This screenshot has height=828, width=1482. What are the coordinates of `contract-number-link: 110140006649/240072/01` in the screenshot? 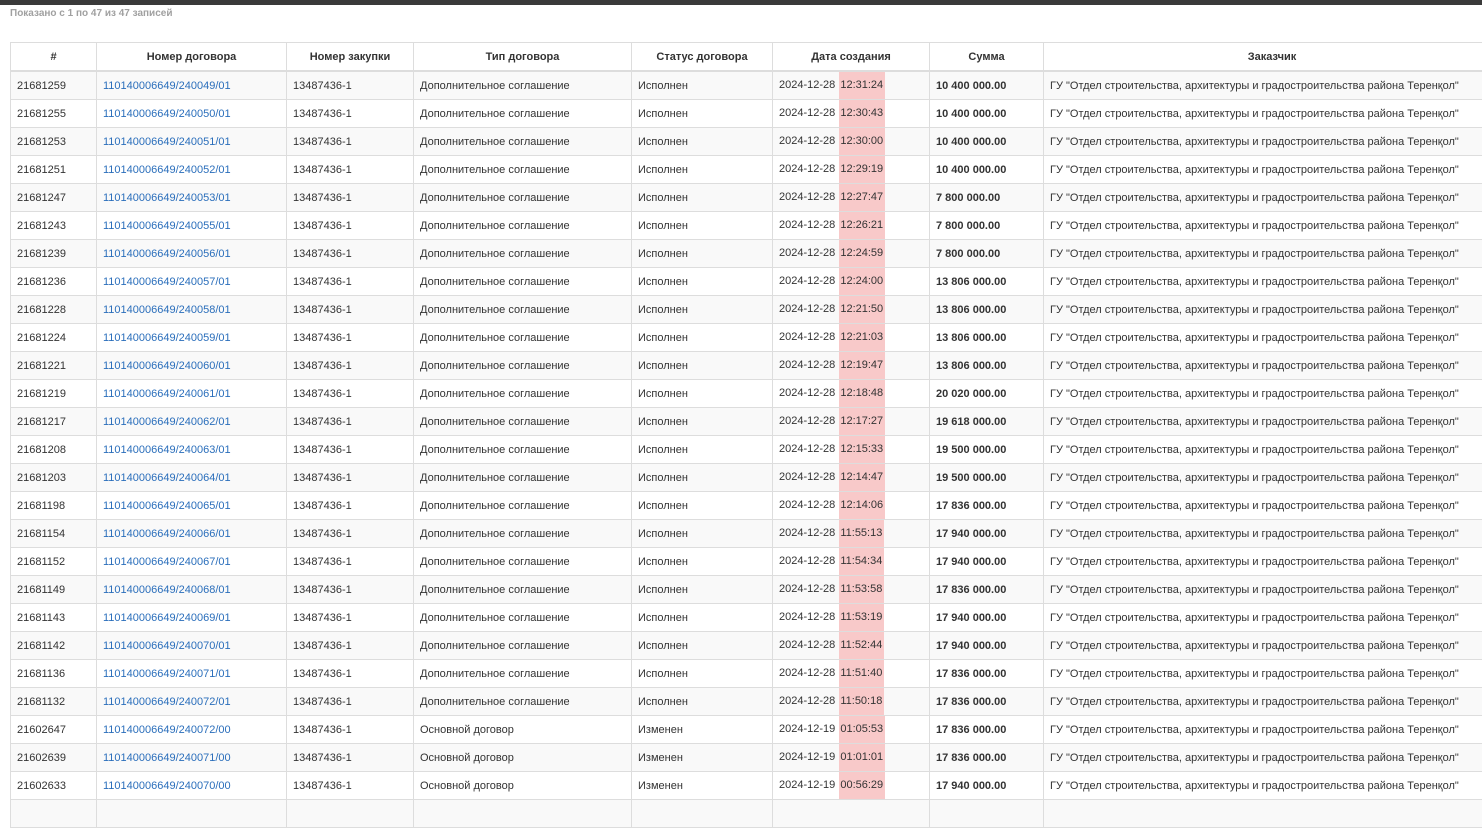 It's located at (167, 702).